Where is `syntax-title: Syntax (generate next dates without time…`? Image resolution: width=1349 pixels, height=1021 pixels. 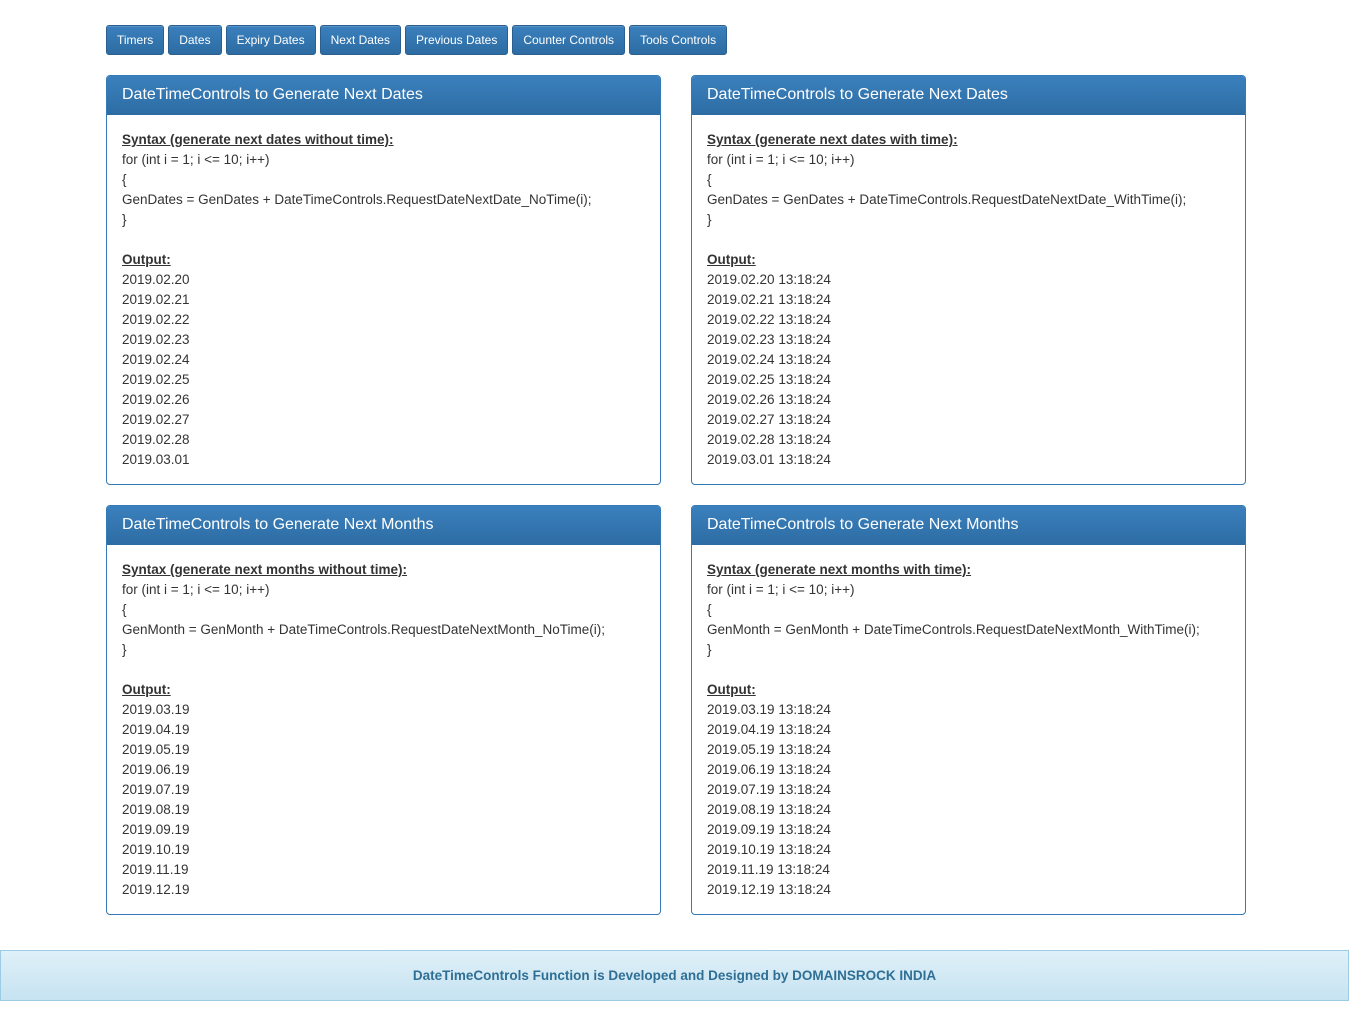 syntax-title: Syntax (generate next dates without time… is located at coordinates (258, 139).